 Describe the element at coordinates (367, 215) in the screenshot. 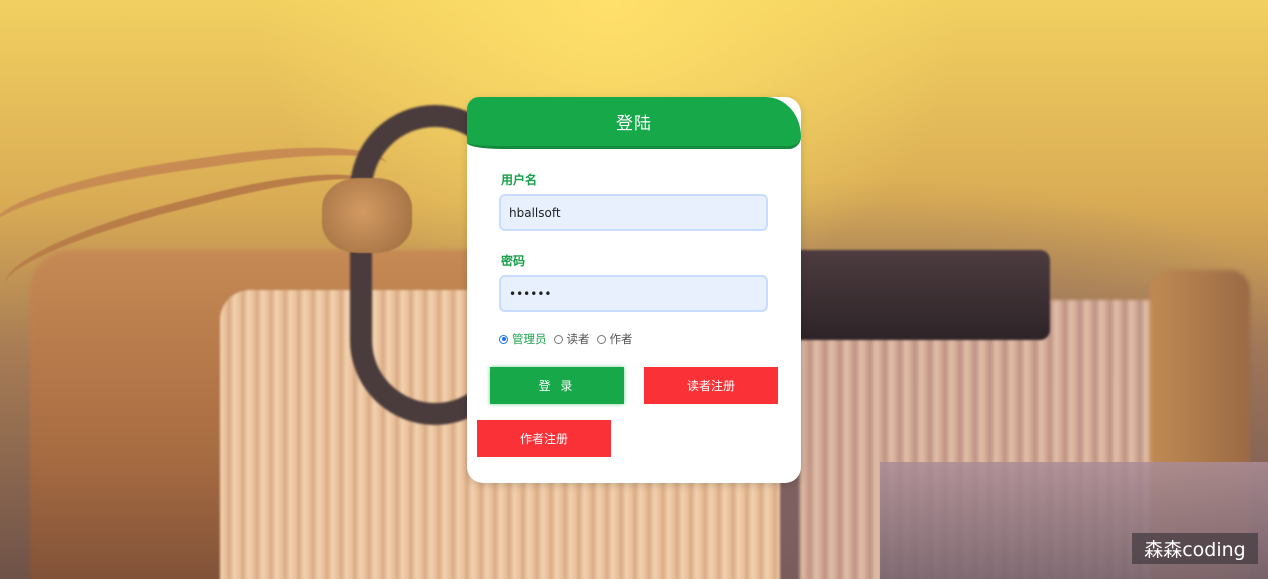

I see `string-knot` at that location.